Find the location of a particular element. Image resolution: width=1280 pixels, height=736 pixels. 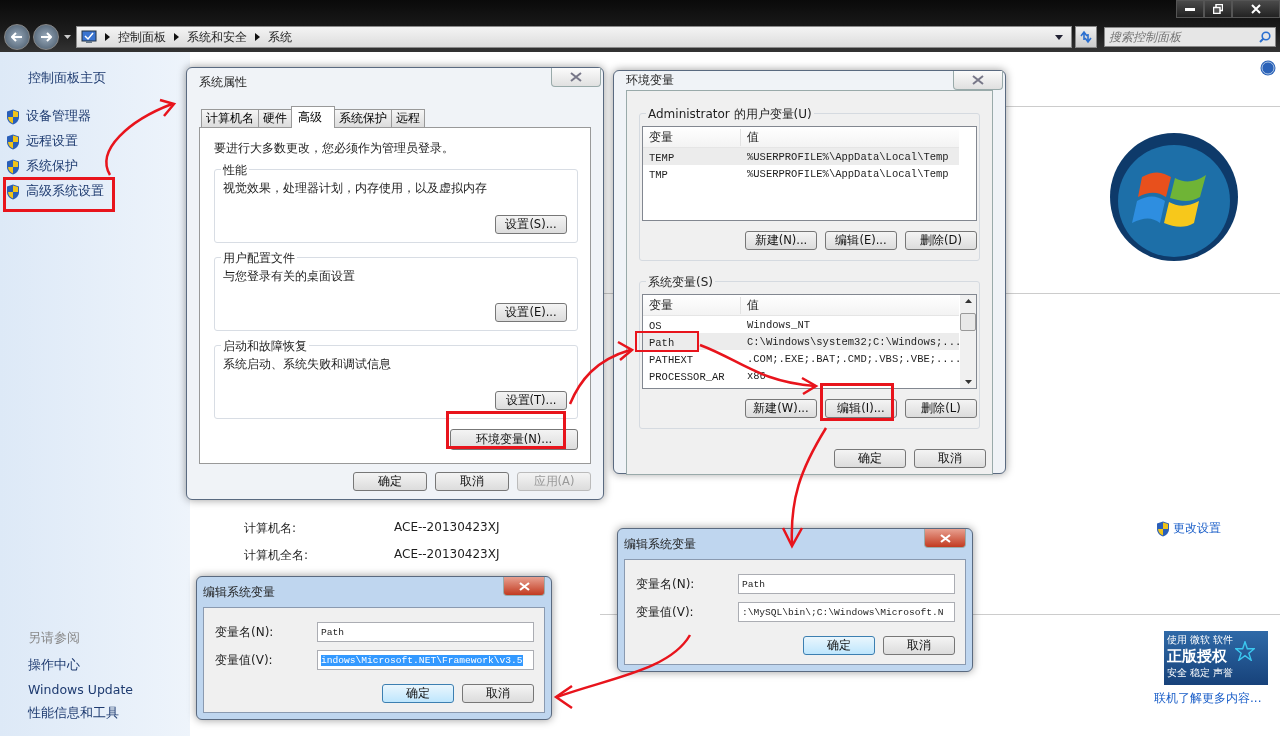

list-button: 删除(L) is located at coordinates (941, 408).